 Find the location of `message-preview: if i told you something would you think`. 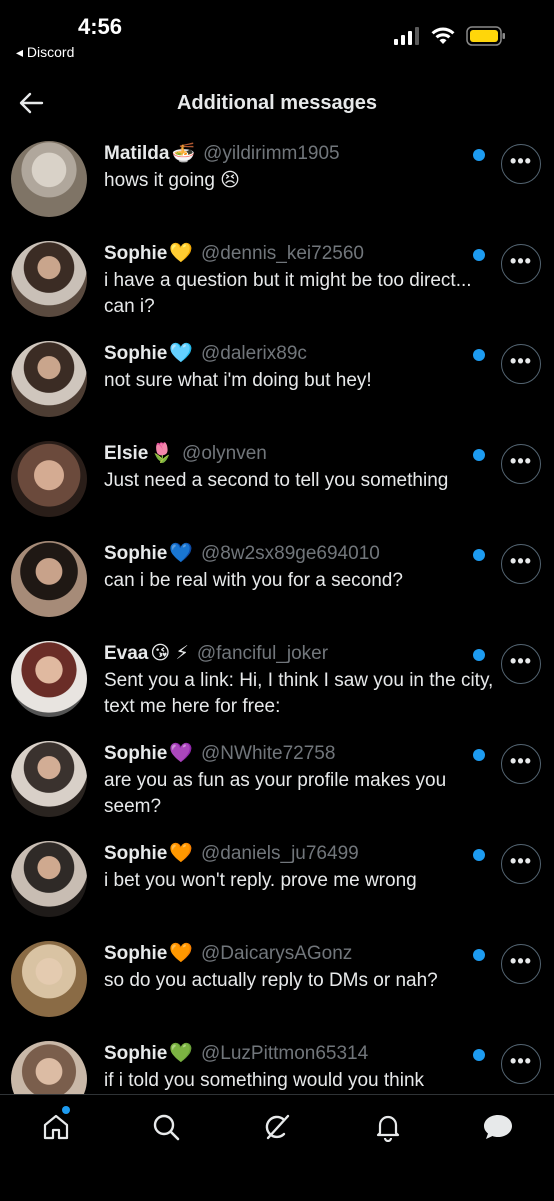

message-preview: if i told you something would you think is located at coordinates (264, 1080).